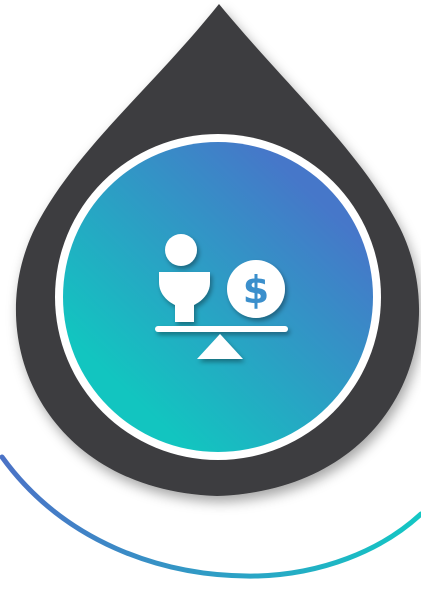 This screenshot has width=421, height=593. I want to click on scale-beam, so click(221, 329).